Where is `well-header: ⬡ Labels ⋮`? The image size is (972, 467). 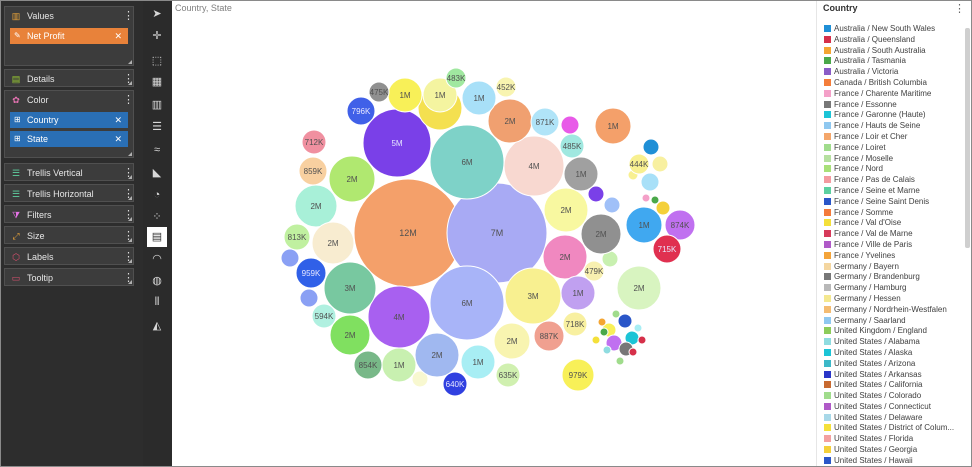
well-header: ⬡ Labels ⋮ is located at coordinates (69, 257).